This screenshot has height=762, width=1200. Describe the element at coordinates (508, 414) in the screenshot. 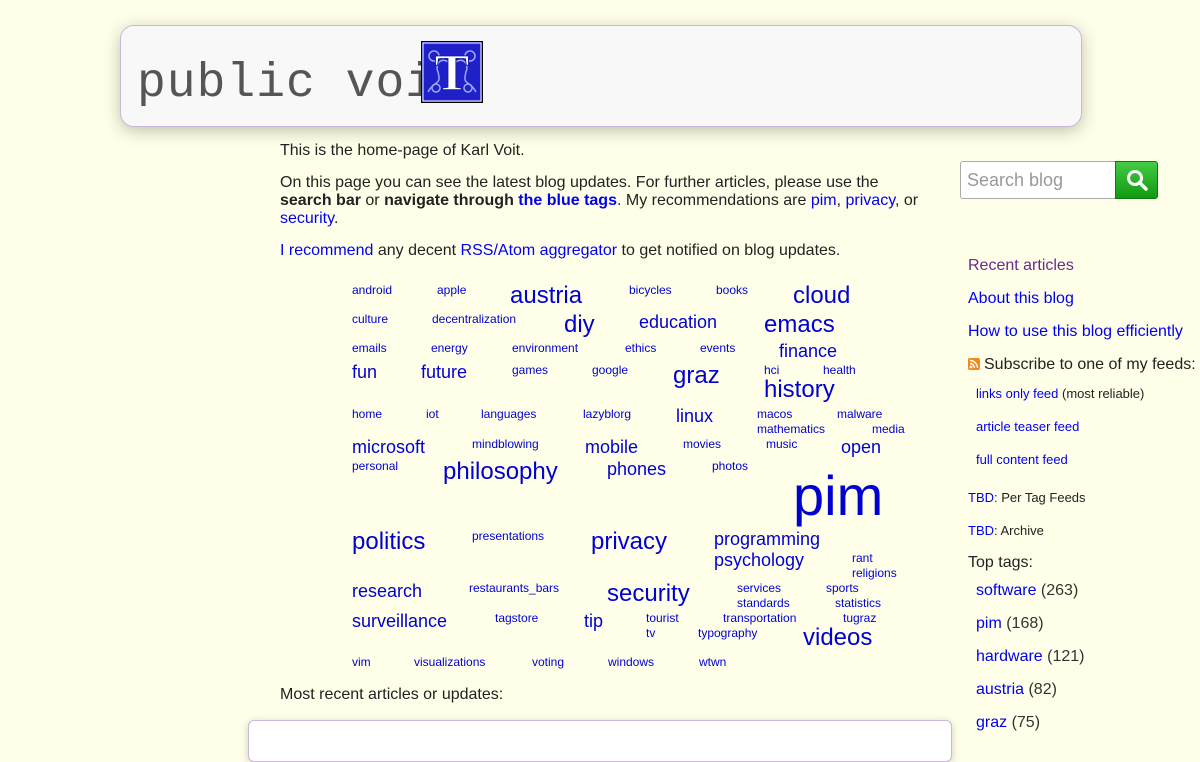

I see `tag-languages: languages` at that location.